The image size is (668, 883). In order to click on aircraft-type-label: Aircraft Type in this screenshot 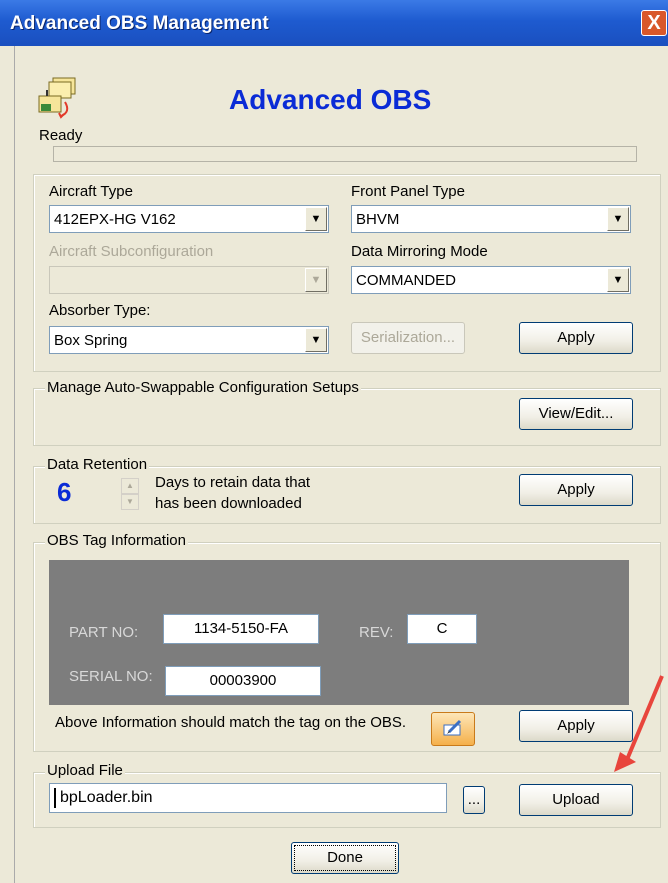, I will do `click(91, 191)`.